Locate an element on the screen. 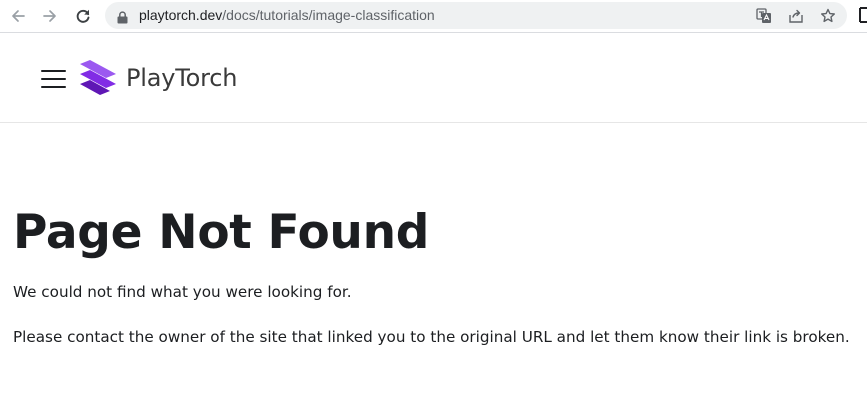 This screenshot has height=417, width=867. brand-link: PlayTorch is located at coordinates (157, 78).